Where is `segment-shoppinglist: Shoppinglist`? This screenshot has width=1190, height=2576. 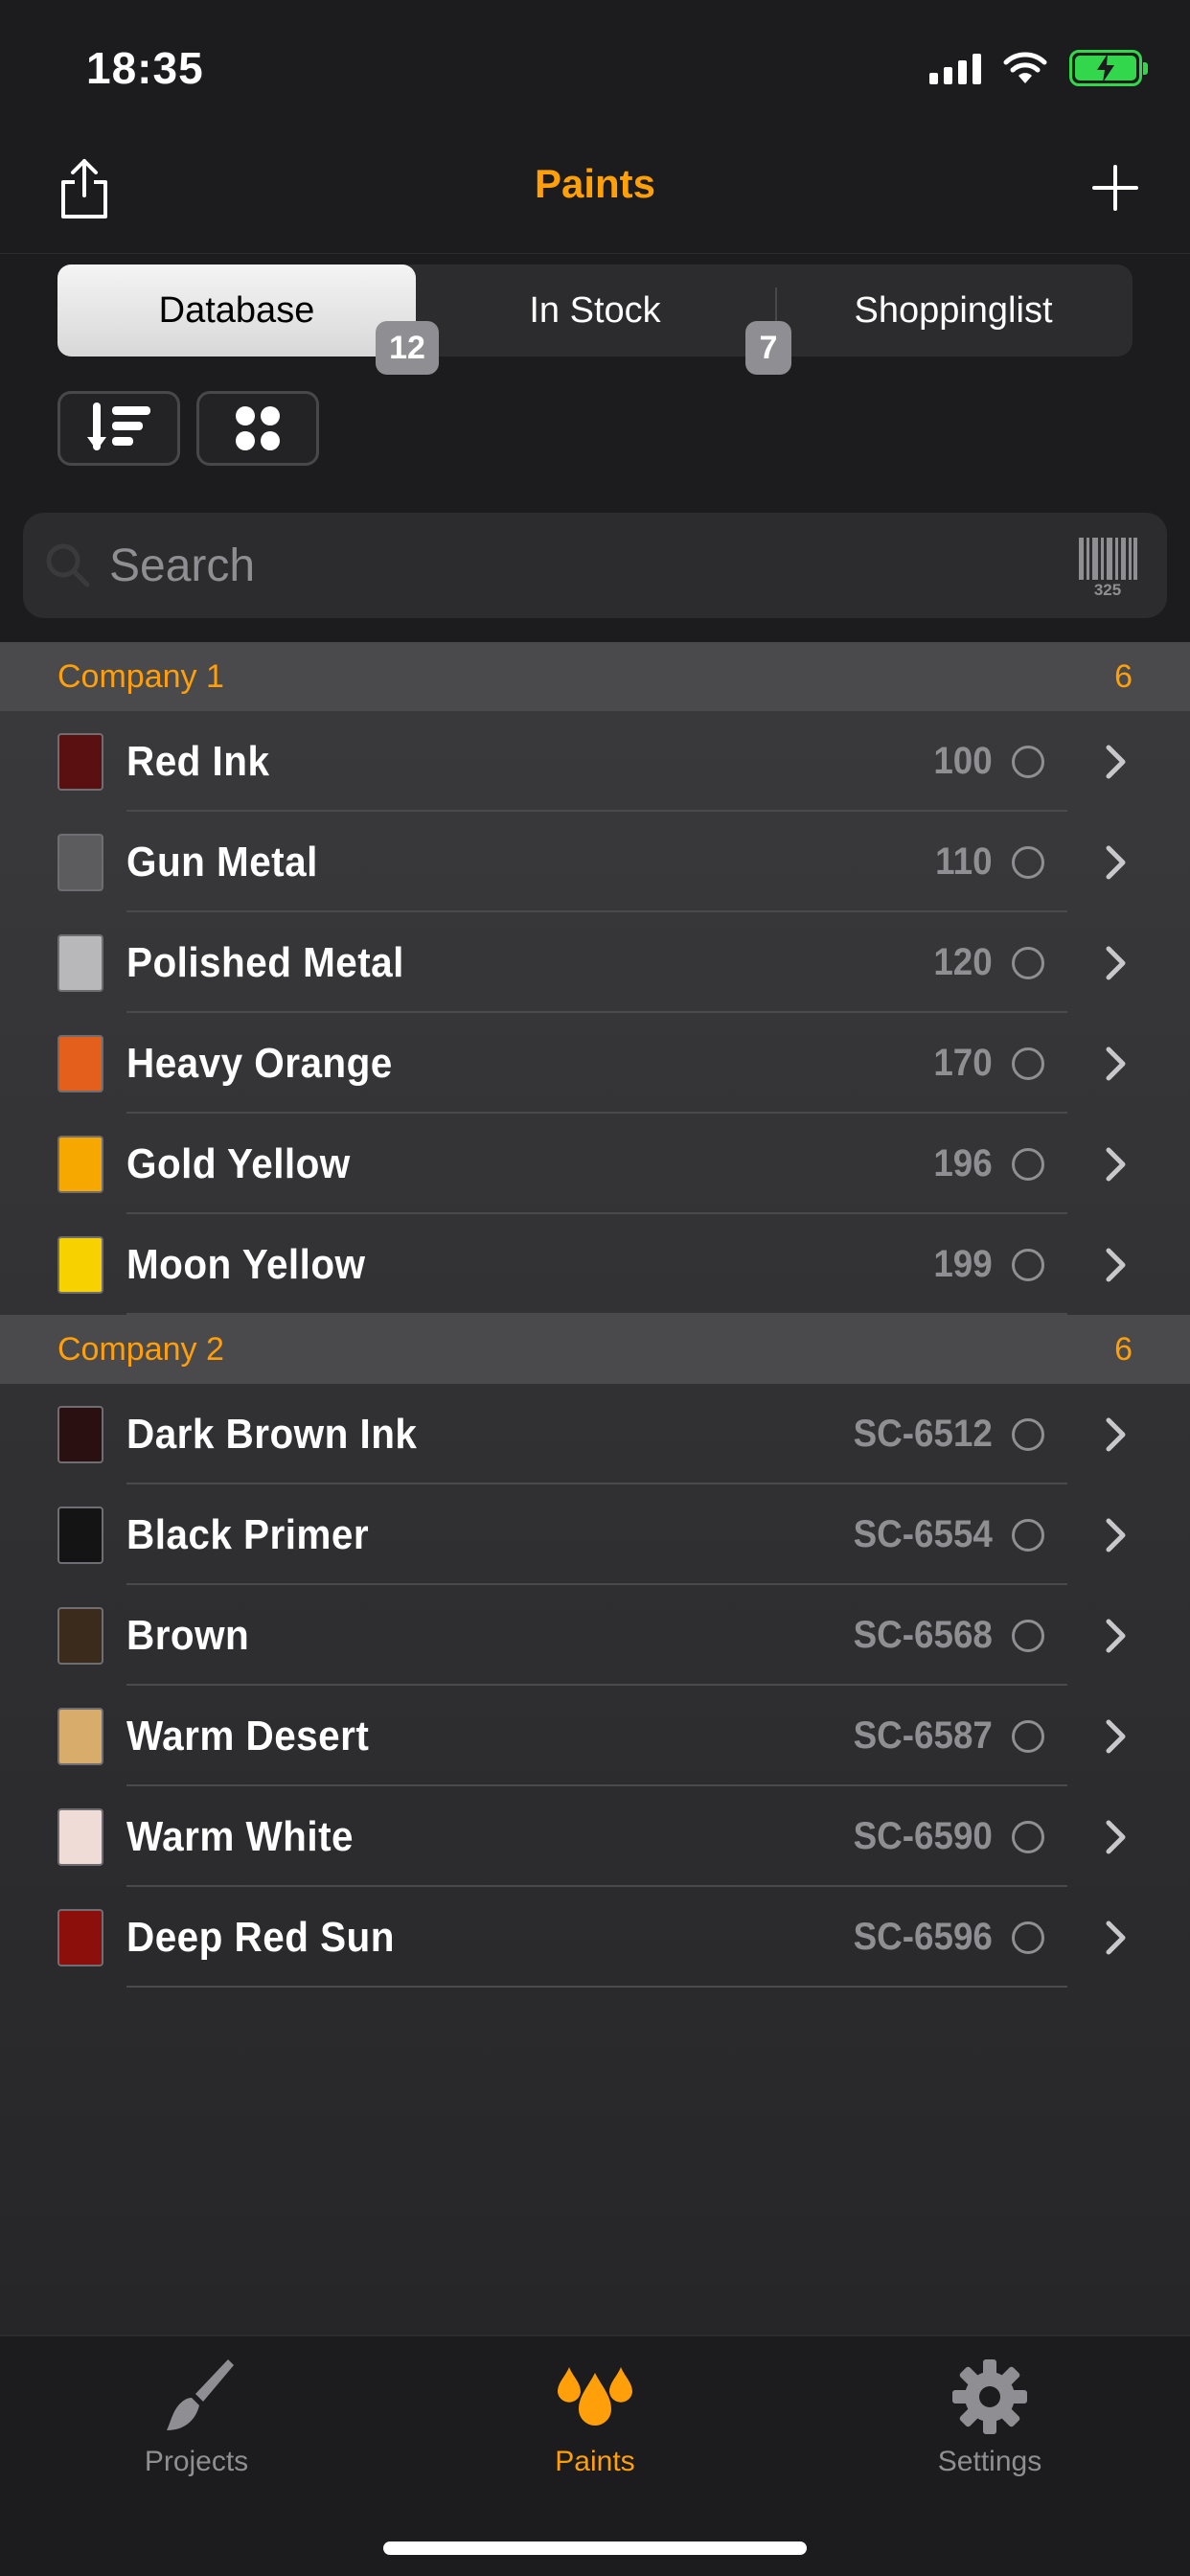
segment-shoppinglist: Shoppinglist is located at coordinates (953, 310).